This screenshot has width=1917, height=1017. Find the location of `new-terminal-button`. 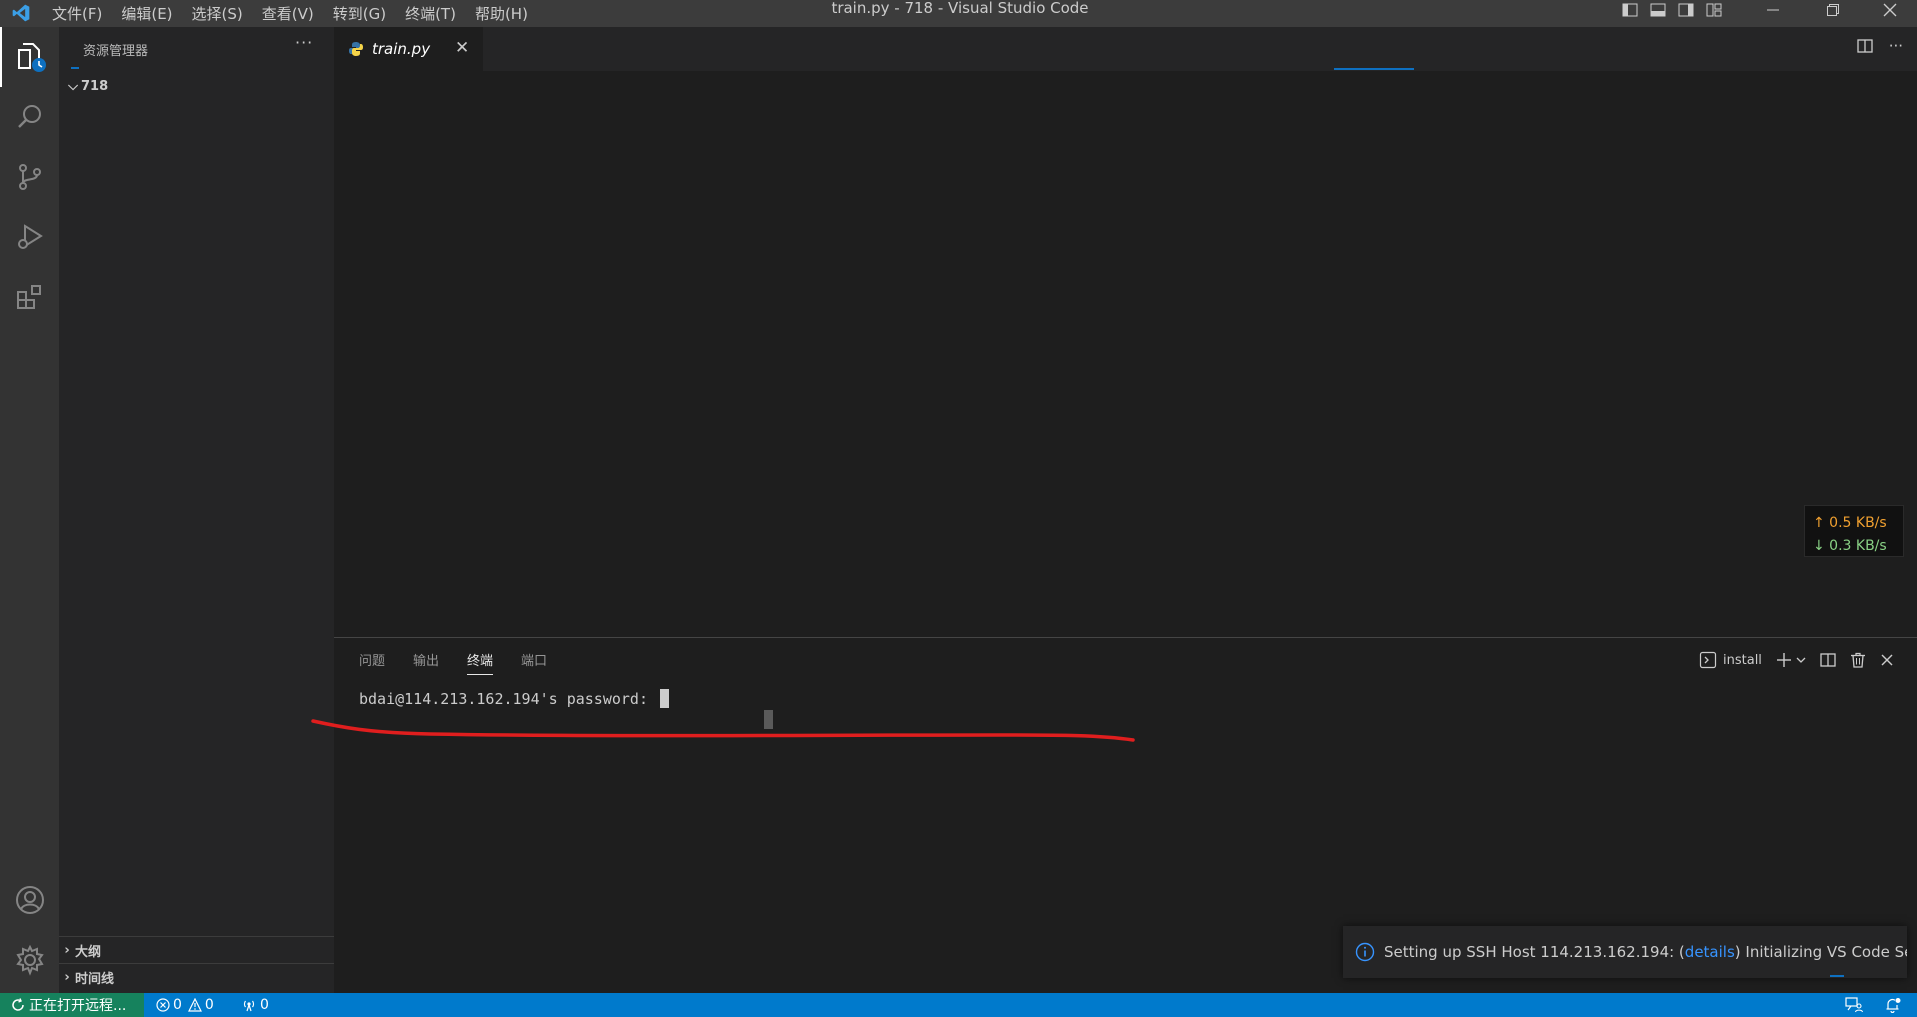

new-terminal-button is located at coordinates (1791, 660).